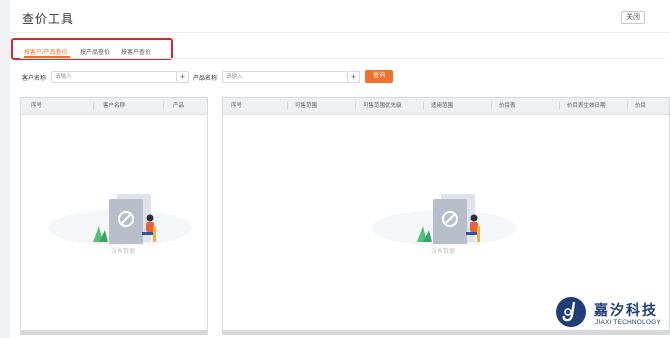 The height and width of the screenshot is (338, 670). What do you see at coordinates (340, 16) in the screenshot?
I see `title-bar: 查价工具 关闭` at bounding box center [340, 16].